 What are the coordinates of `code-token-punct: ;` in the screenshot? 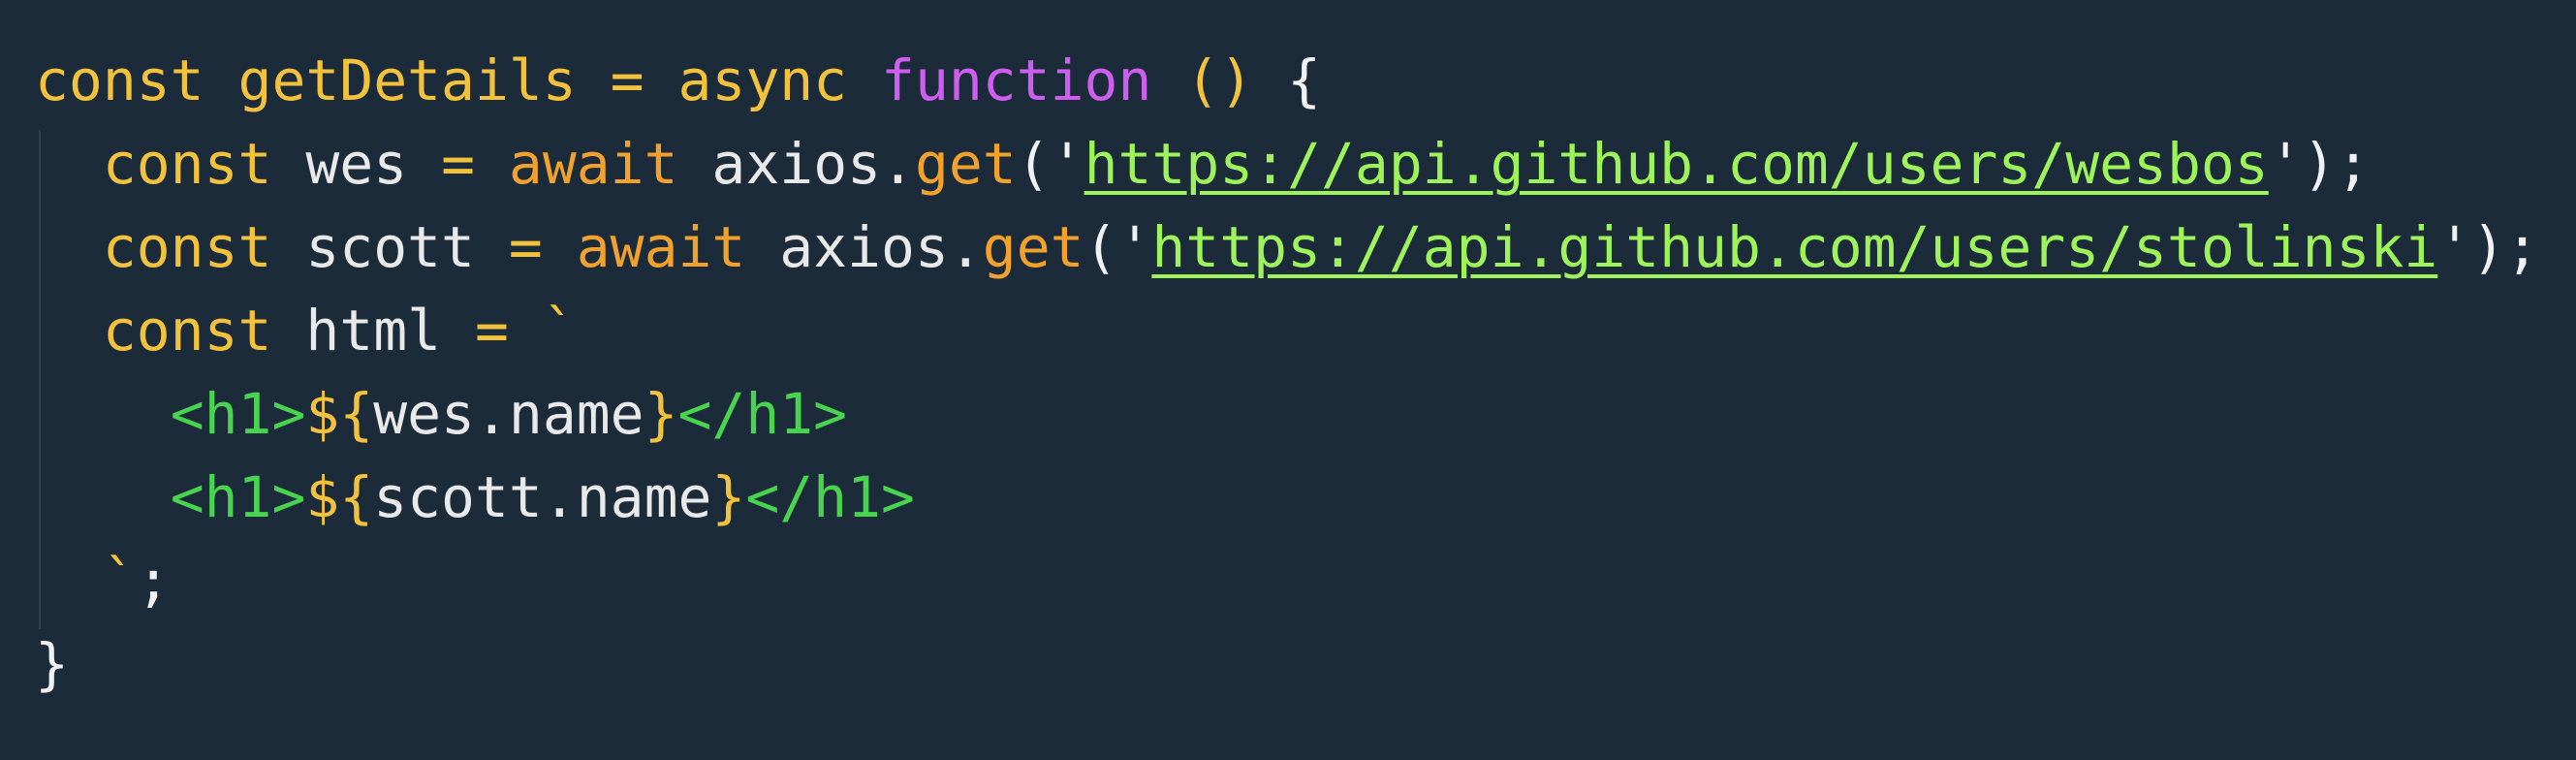 It's located at (153, 581).